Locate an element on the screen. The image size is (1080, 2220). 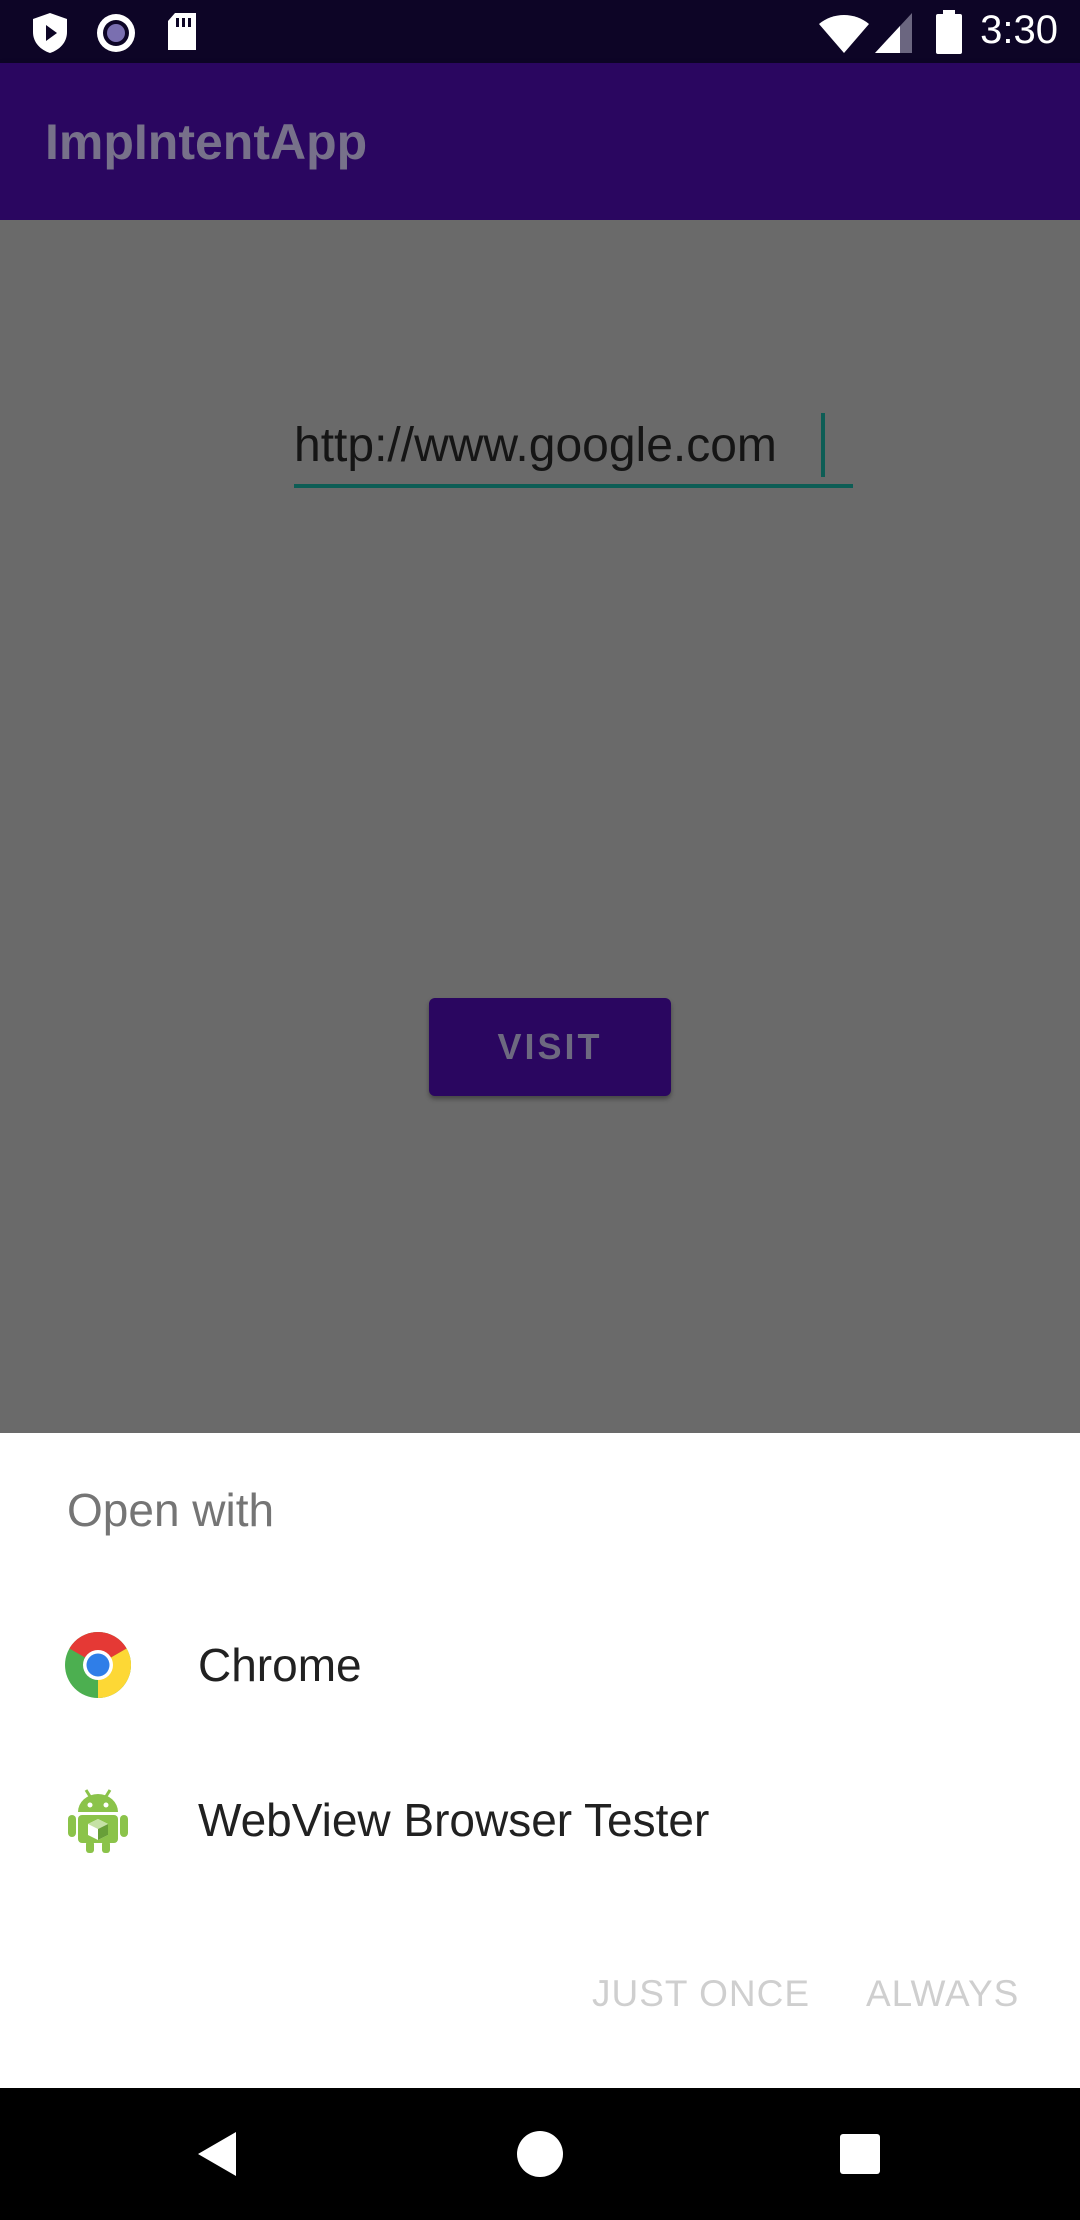
status-bar: 3:30 is located at coordinates (540, 31).